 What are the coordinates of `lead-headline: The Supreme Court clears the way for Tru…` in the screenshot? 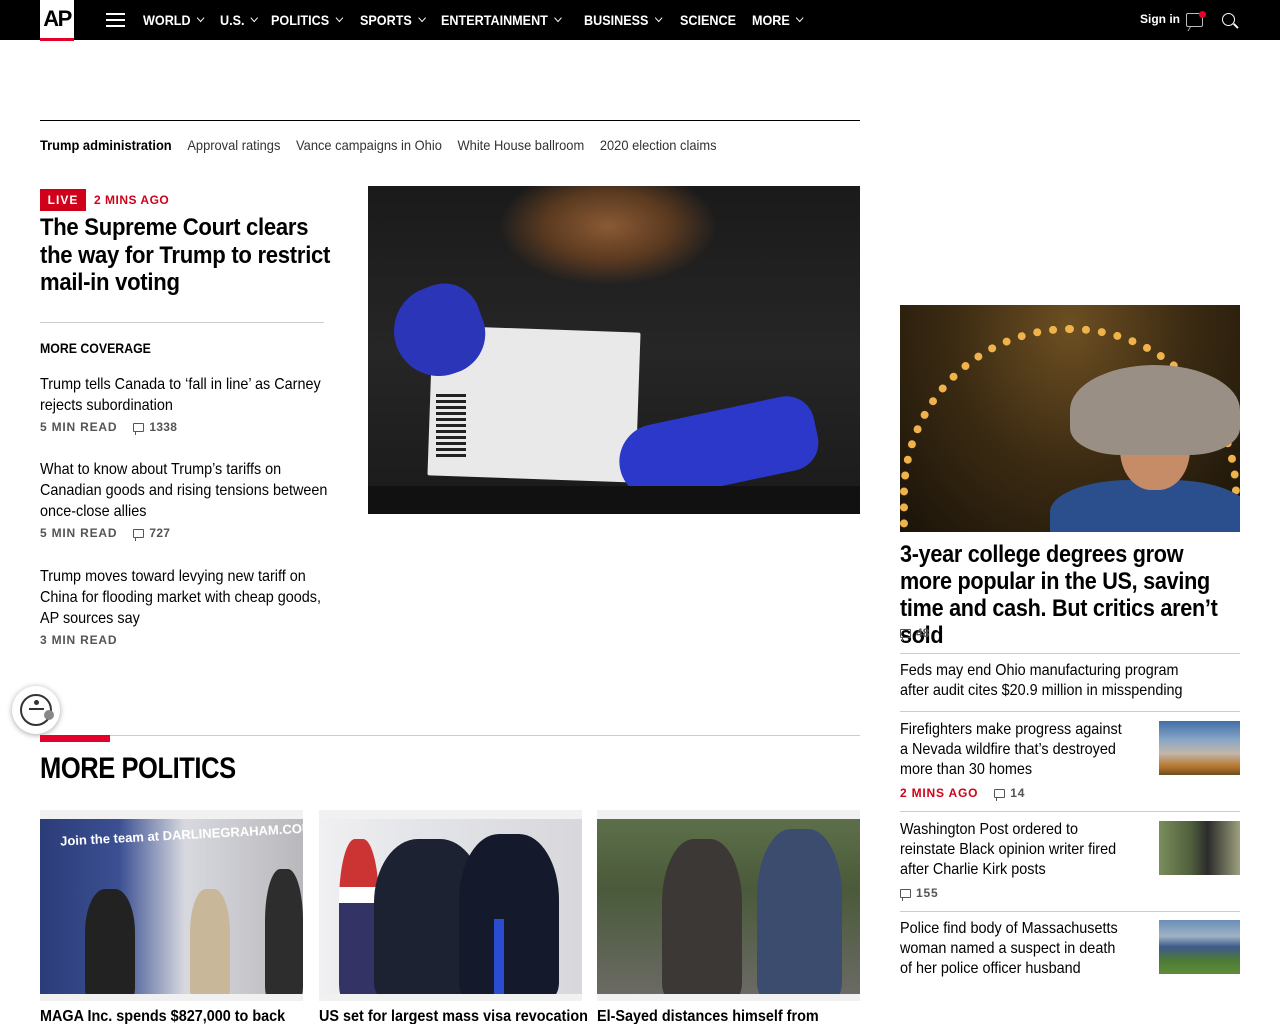 It's located at (187, 255).